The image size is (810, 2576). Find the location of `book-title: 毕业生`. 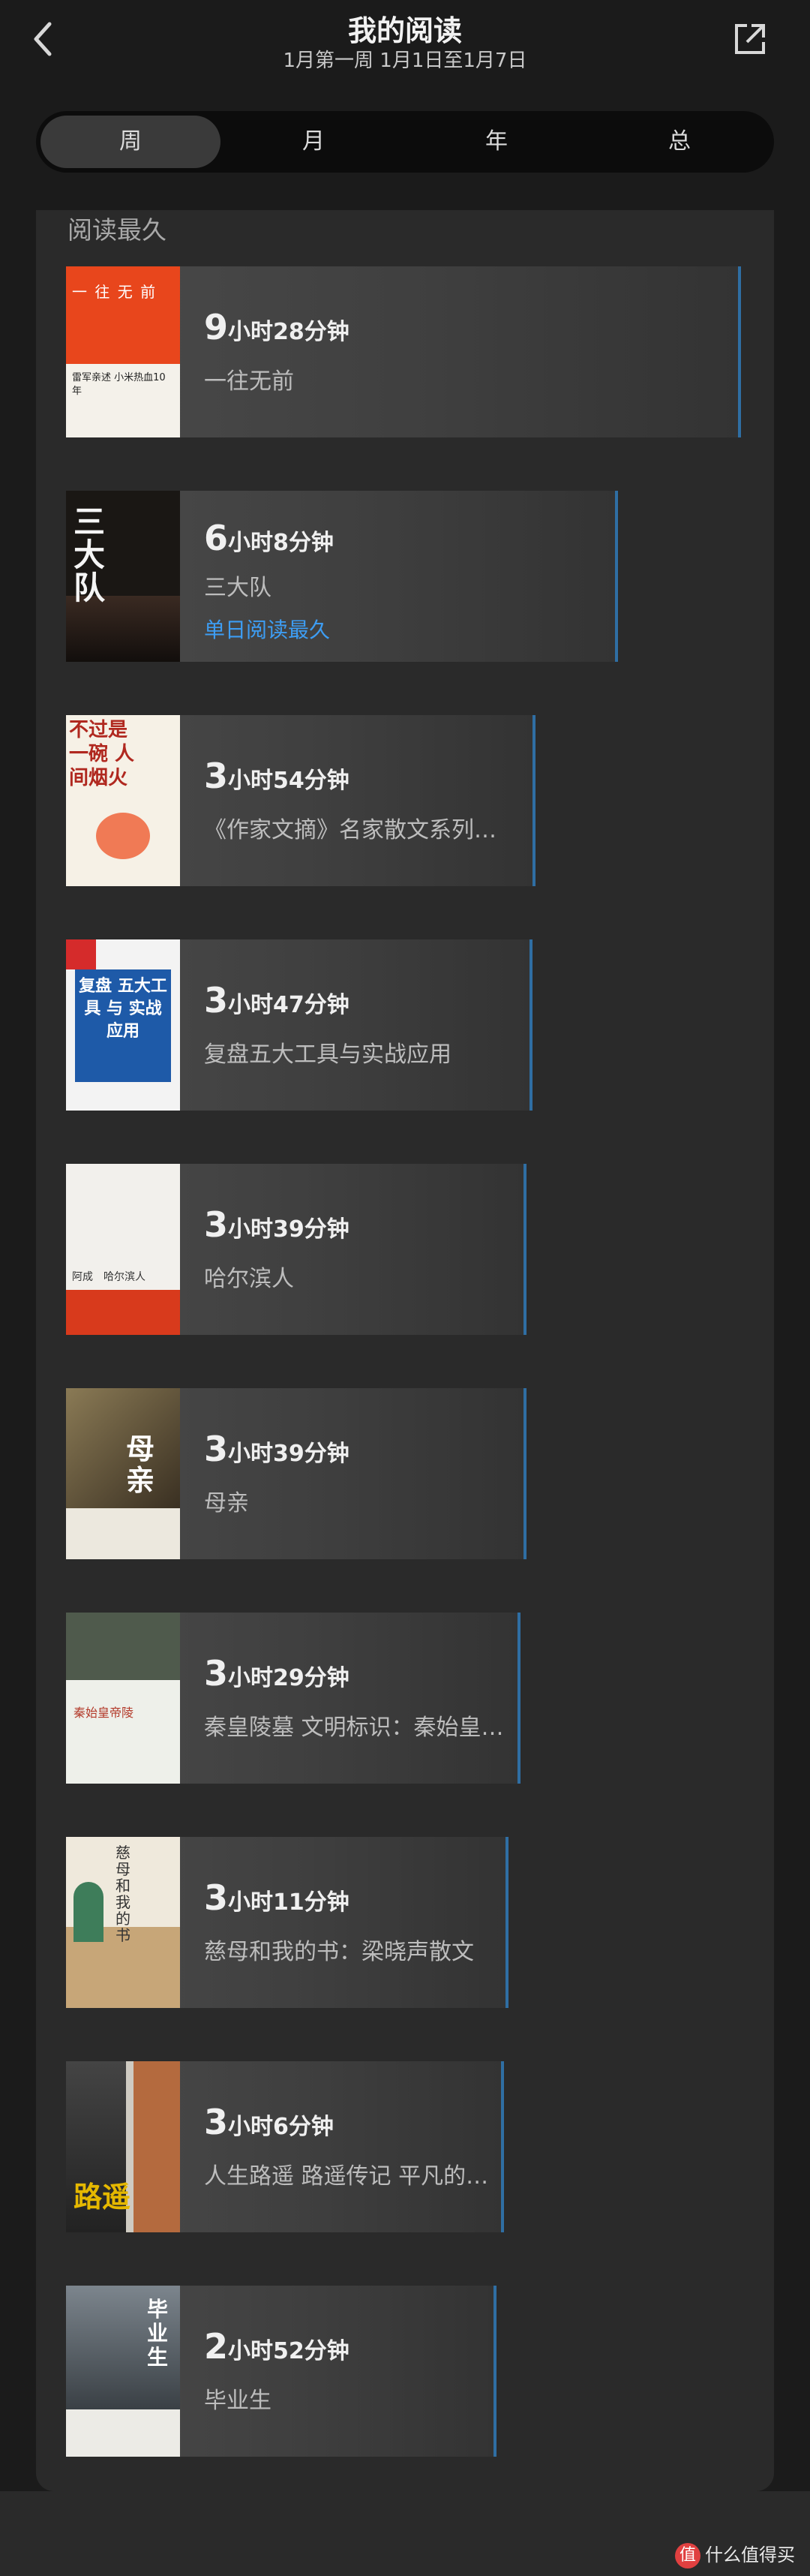

book-title: 毕业生 is located at coordinates (238, 2401).